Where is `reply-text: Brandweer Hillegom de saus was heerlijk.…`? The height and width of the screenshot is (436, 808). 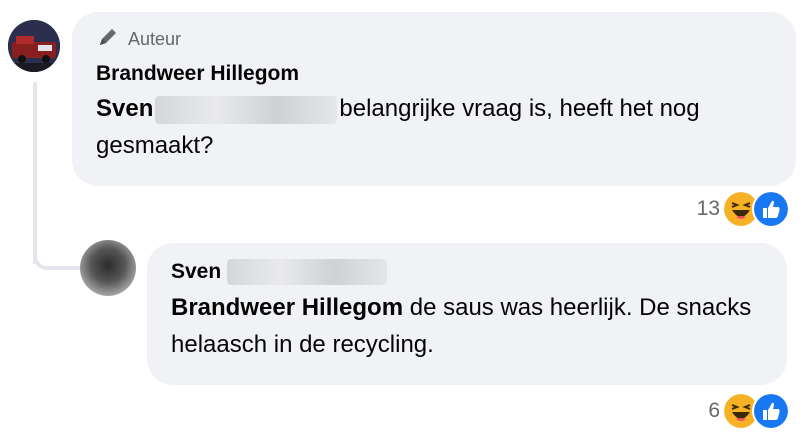 reply-text: Brandweer Hillegom de saus was heerlijk.… is located at coordinates (467, 326).